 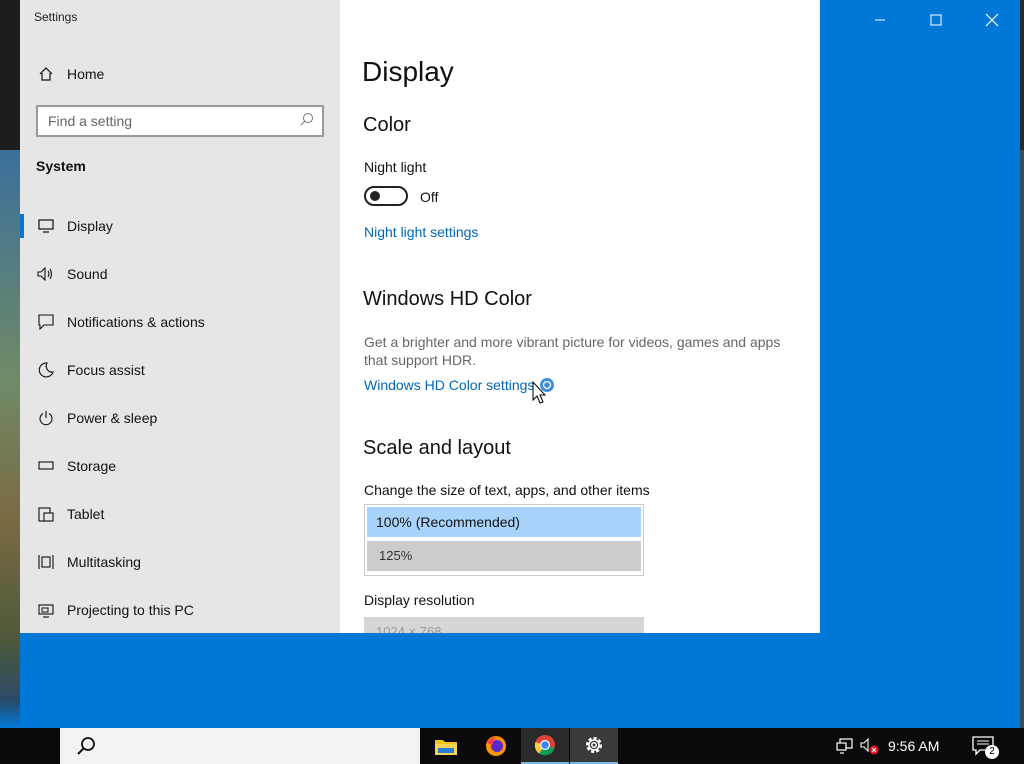 What do you see at coordinates (46, 562) in the screenshot?
I see `multitask-icon` at bounding box center [46, 562].